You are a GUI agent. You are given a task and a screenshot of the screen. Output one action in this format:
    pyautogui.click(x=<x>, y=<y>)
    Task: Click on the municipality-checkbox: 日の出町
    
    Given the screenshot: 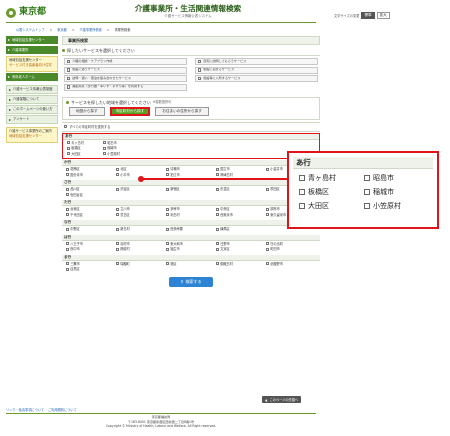 What is the action you would take?
    pyautogui.click(x=291, y=244)
    